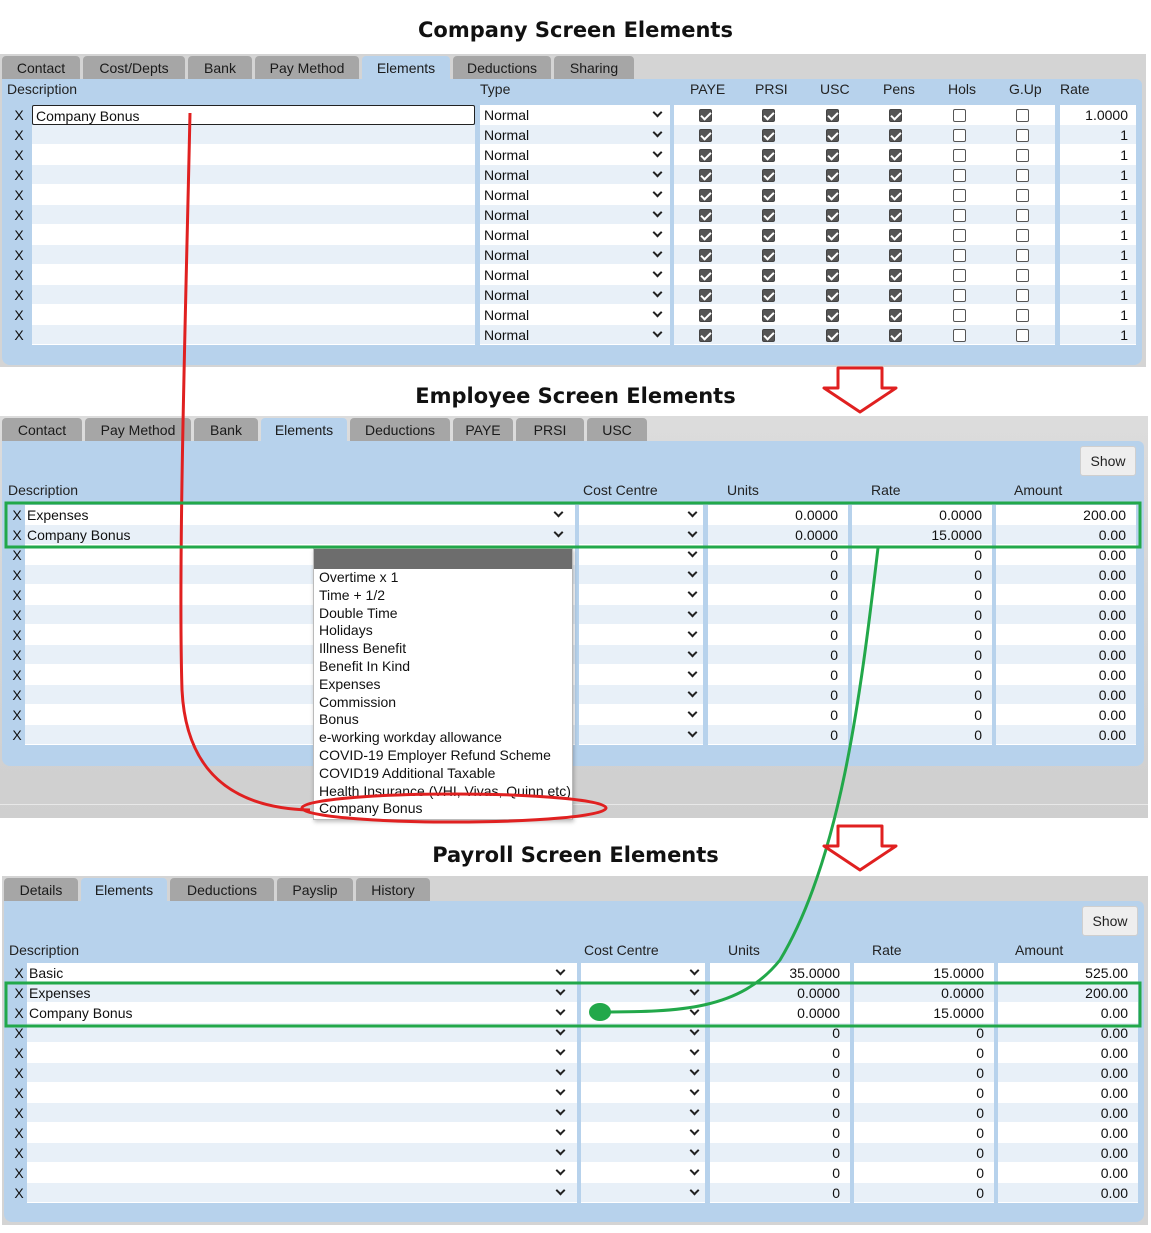 The width and height of the screenshot is (1151, 1233). Describe the element at coordinates (922, 515) in the screenshot. I see `rate-field: 0.0000` at that location.